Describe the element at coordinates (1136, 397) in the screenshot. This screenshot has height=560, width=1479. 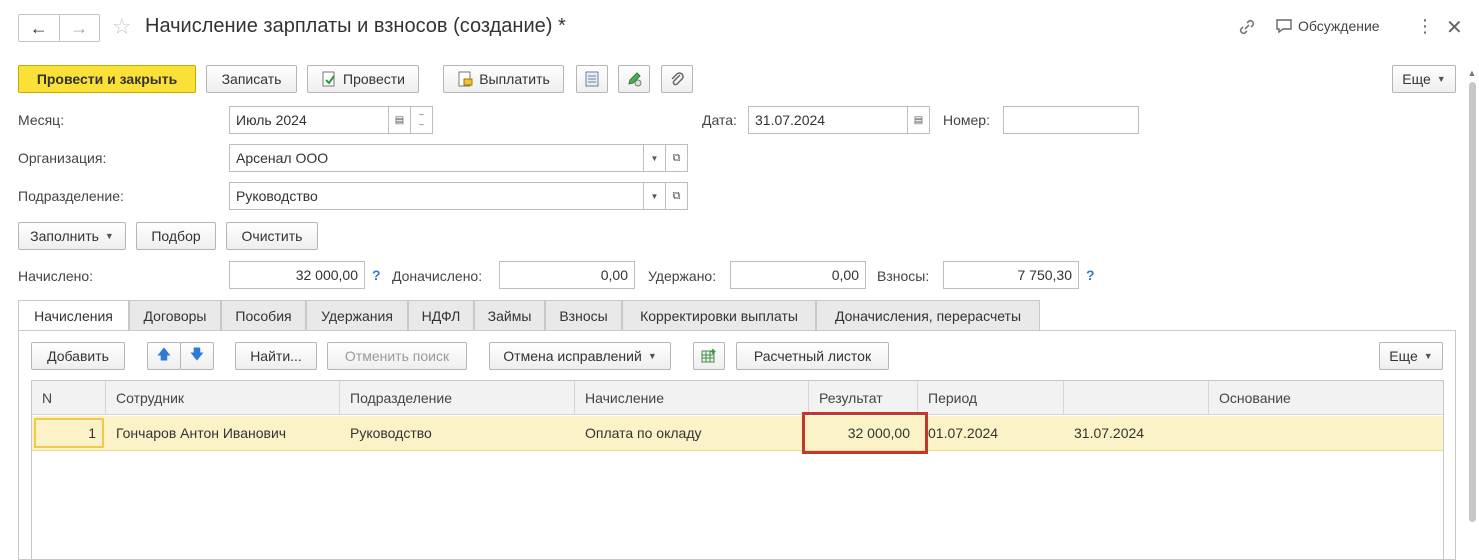
I see `col-header-period-end` at that location.